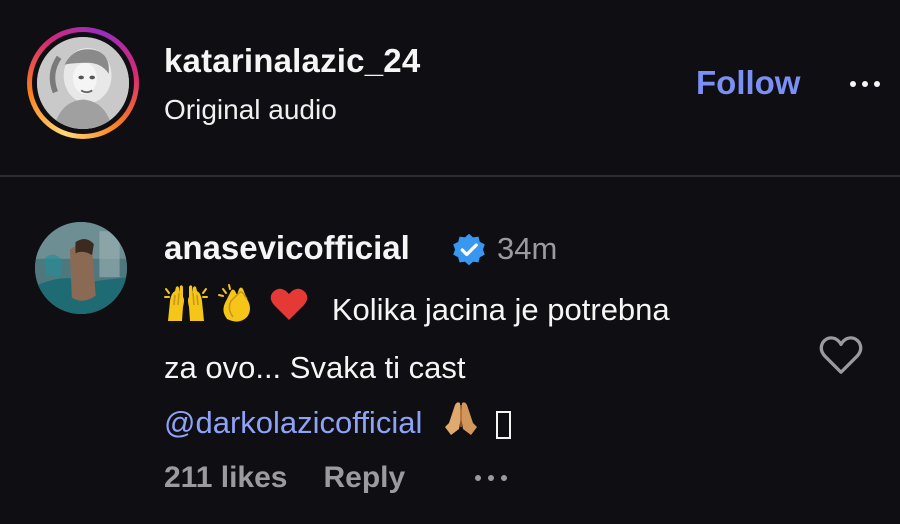  I want to click on heart-outline-icon, so click(841, 355).